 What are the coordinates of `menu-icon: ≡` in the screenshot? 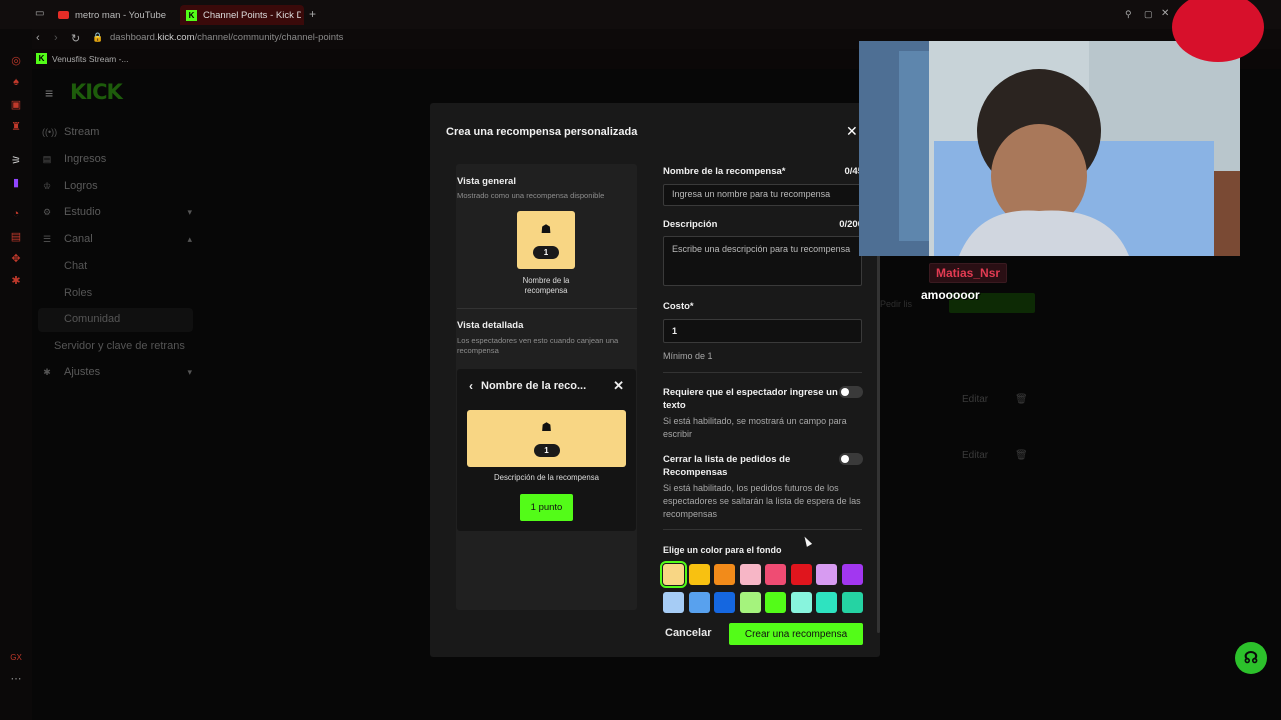 It's located at (49, 93).